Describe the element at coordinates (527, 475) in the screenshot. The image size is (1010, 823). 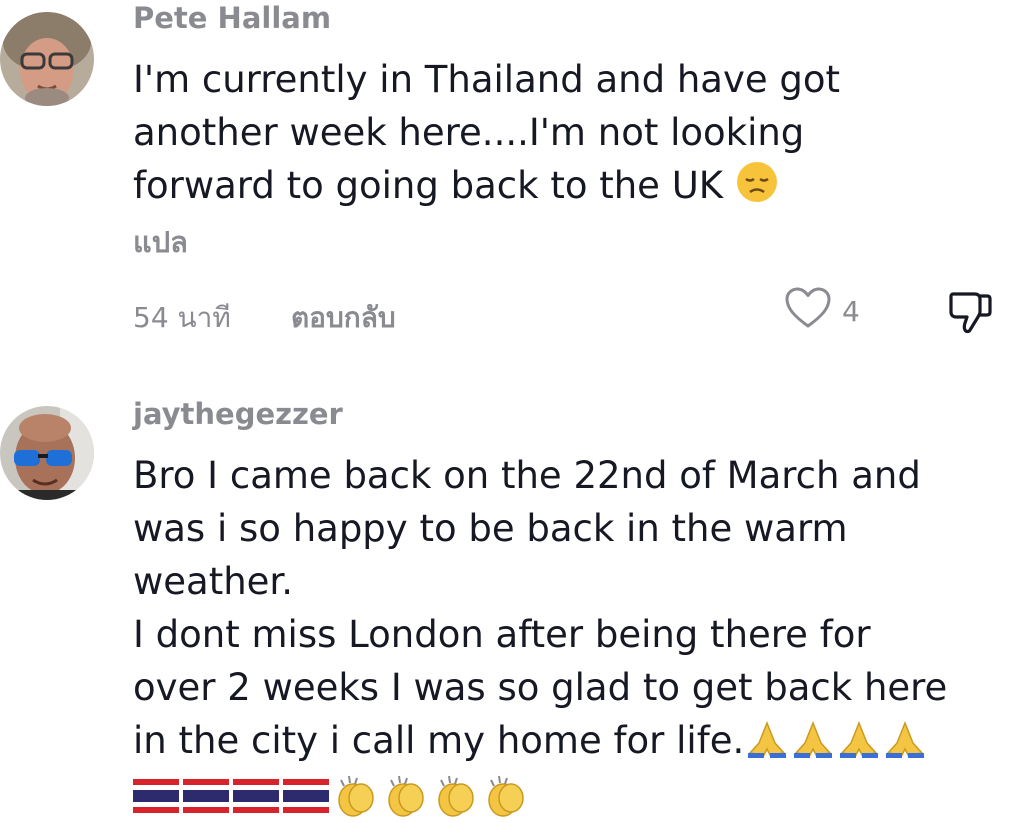
I see `comment-text-line: Bro I came back on the 22nd of March and` at that location.